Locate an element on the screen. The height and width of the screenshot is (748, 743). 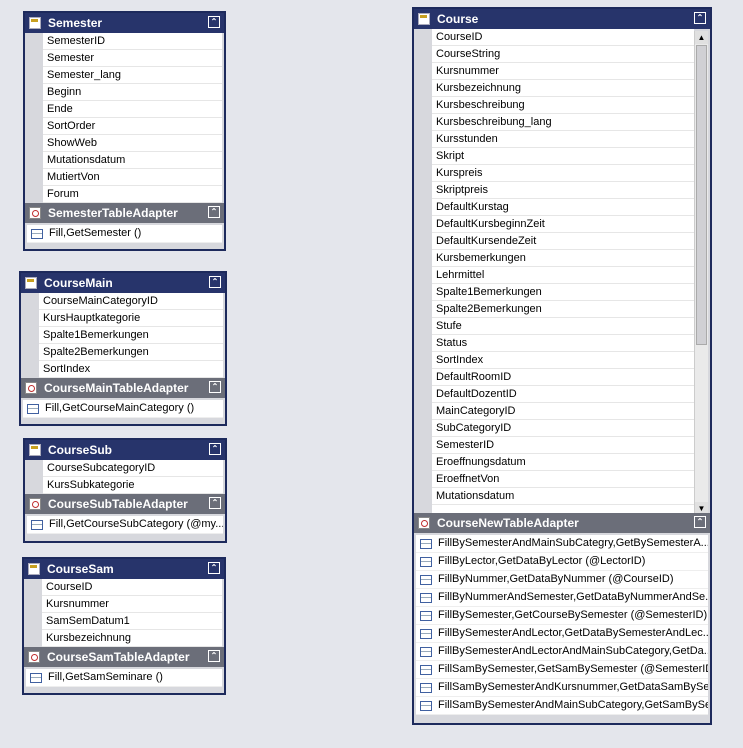
field-row: ShowWeb is located at coordinates (132, 143).